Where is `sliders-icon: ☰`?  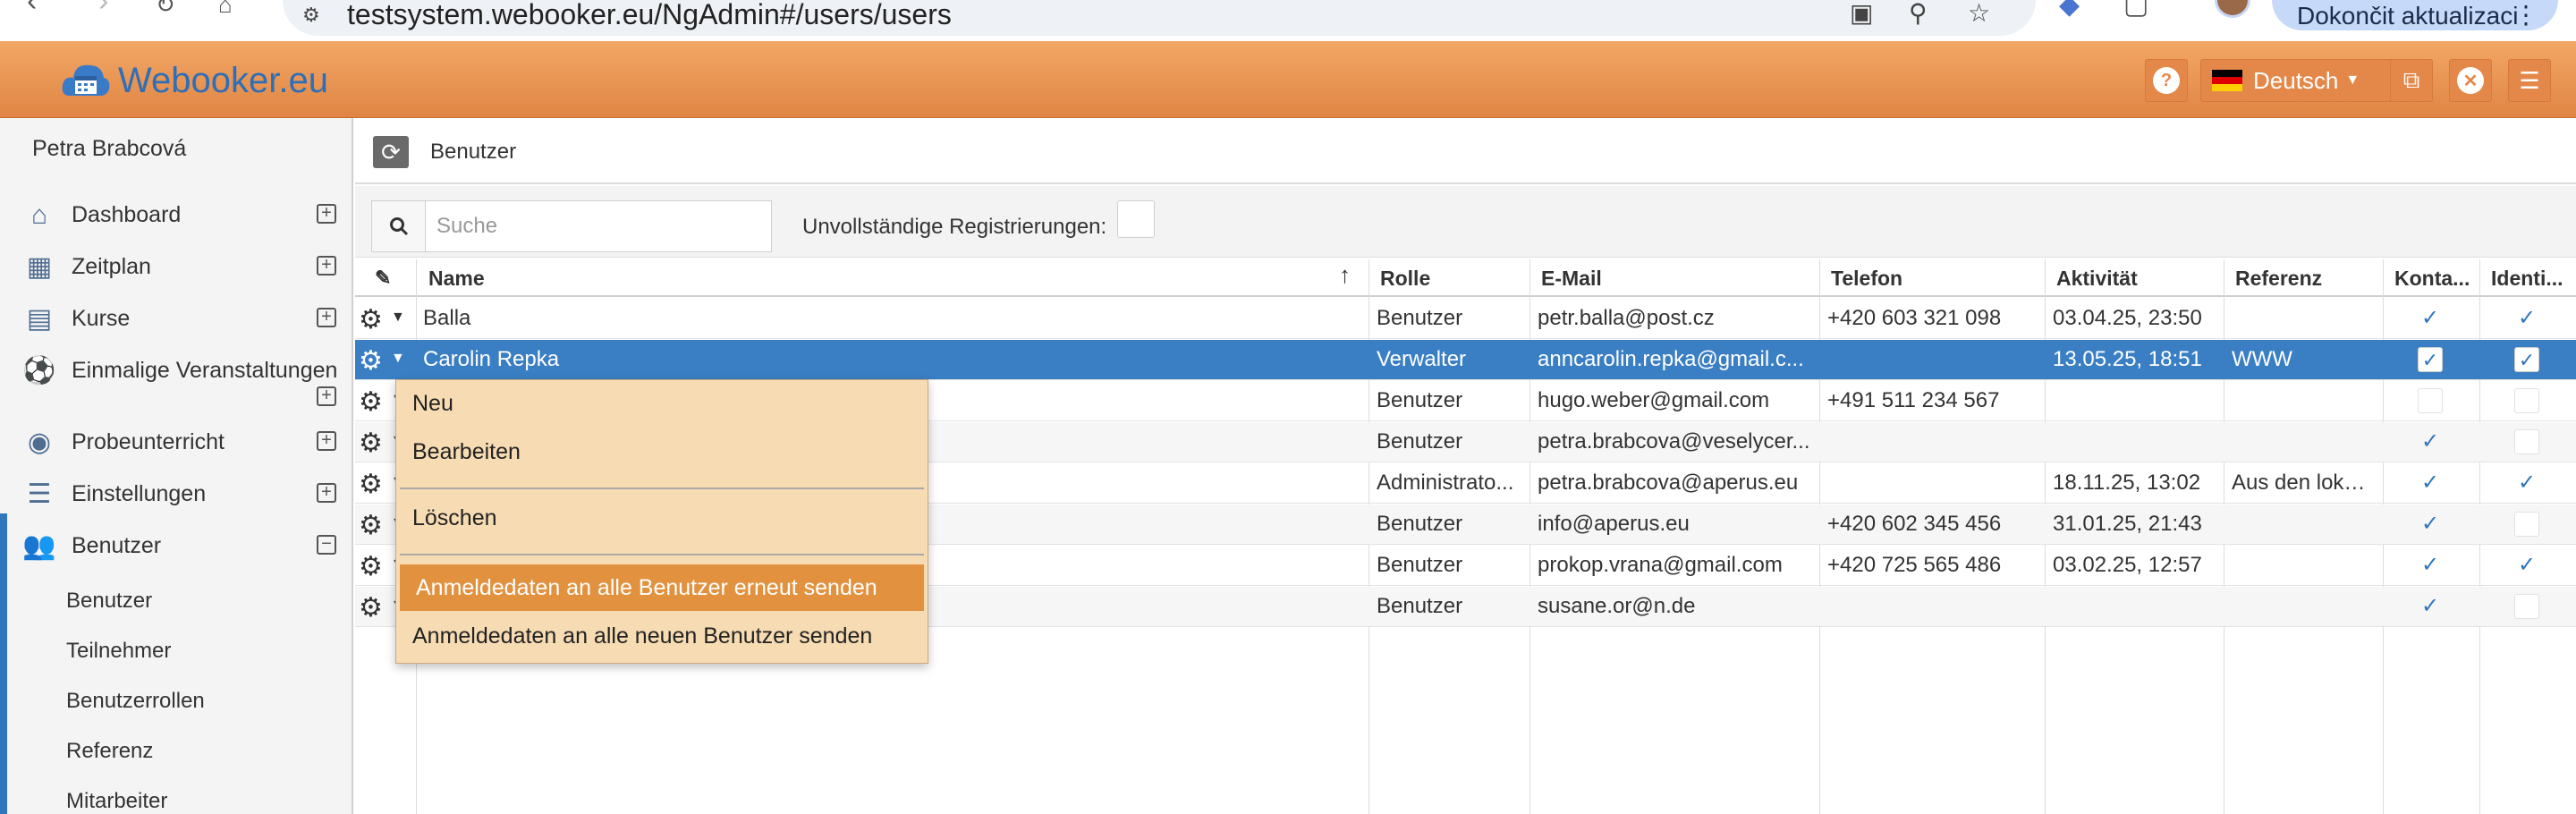 sliders-icon: ☰ is located at coordinates (39, 494).